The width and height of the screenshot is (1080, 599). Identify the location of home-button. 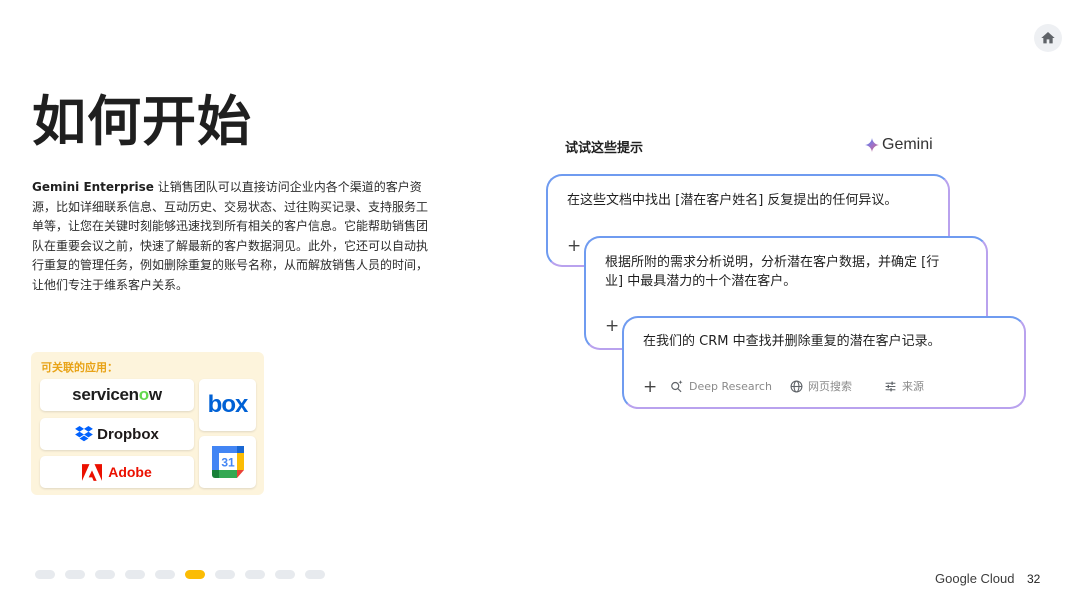
(1048, 38).